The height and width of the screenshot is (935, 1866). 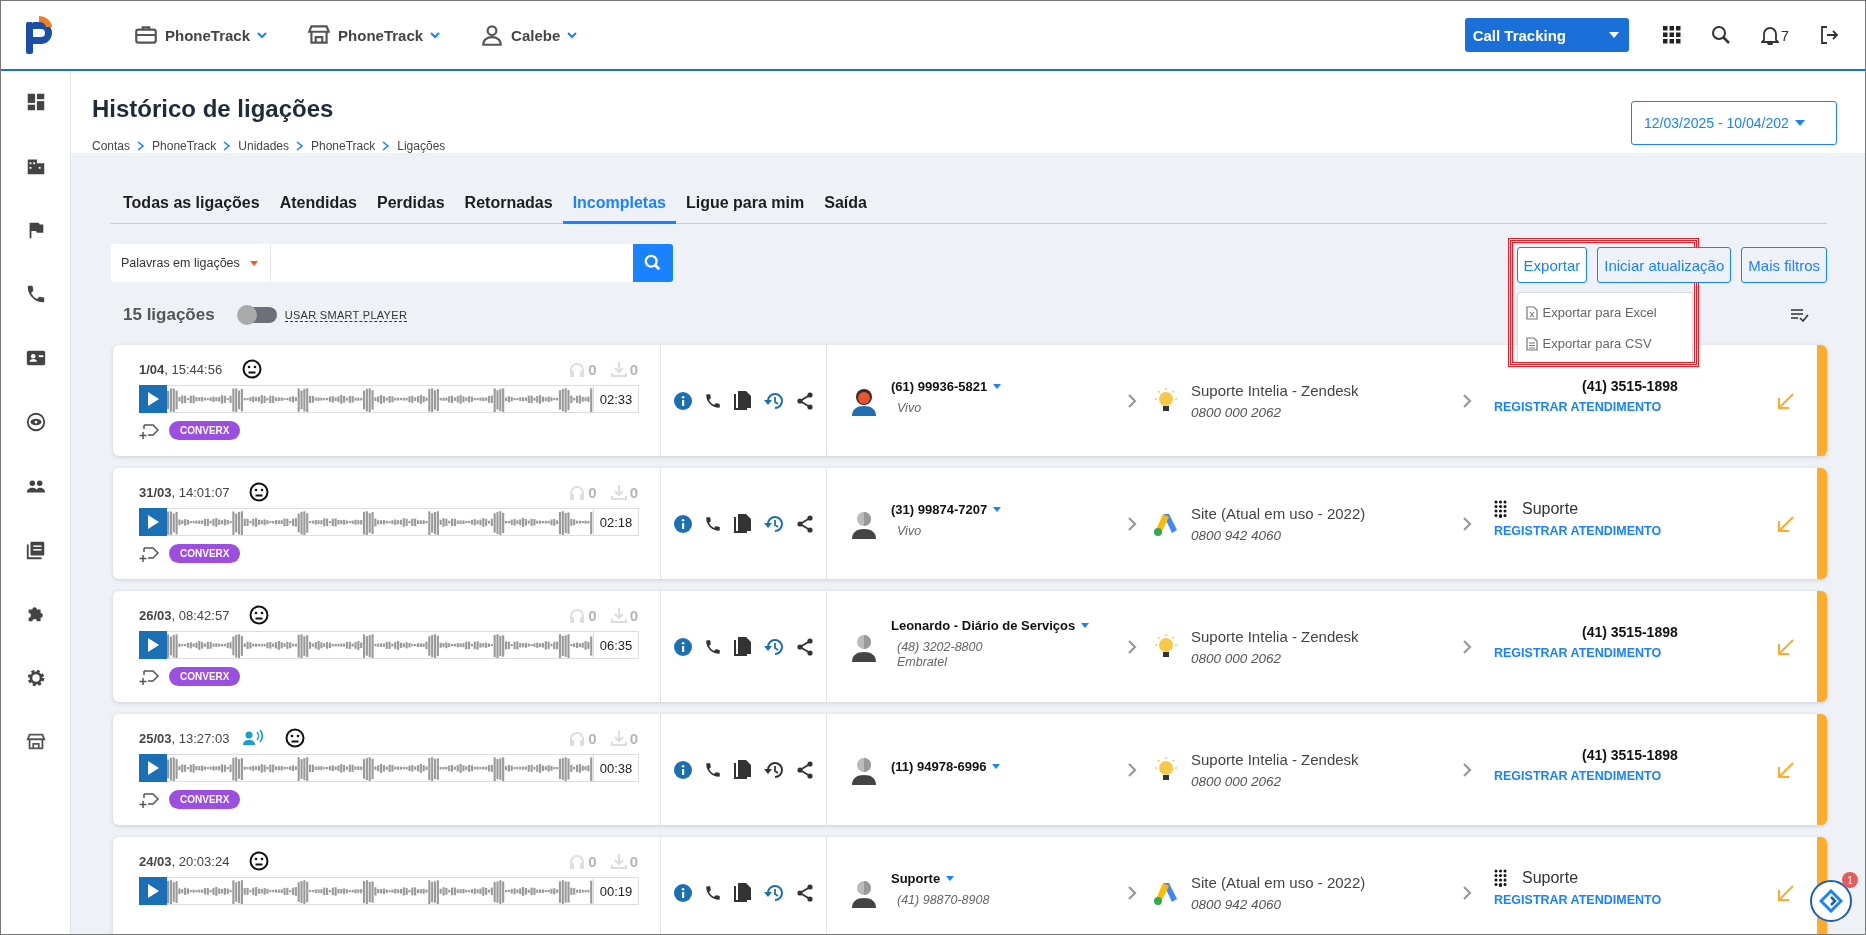 What do you see at coordinates (191, 207) in the screenshot?
I see `tab: Todas as ligações` at bounding box center [191, 207].